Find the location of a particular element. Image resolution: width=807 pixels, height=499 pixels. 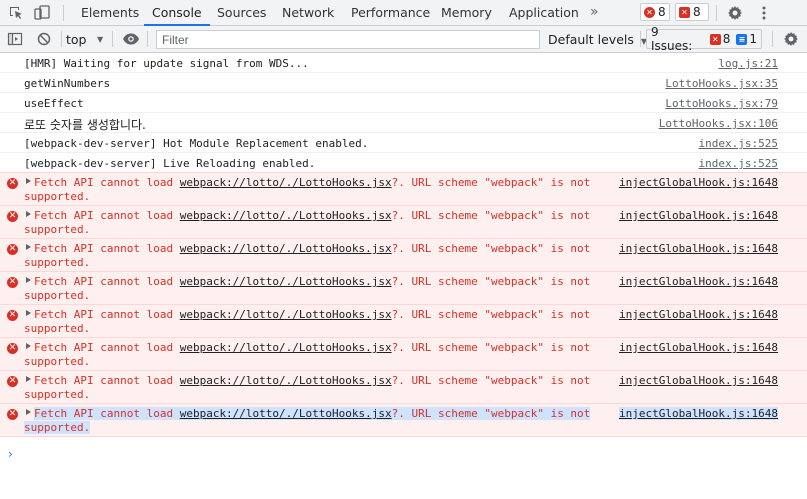

context-label: top is located at coordinates (76, 39).